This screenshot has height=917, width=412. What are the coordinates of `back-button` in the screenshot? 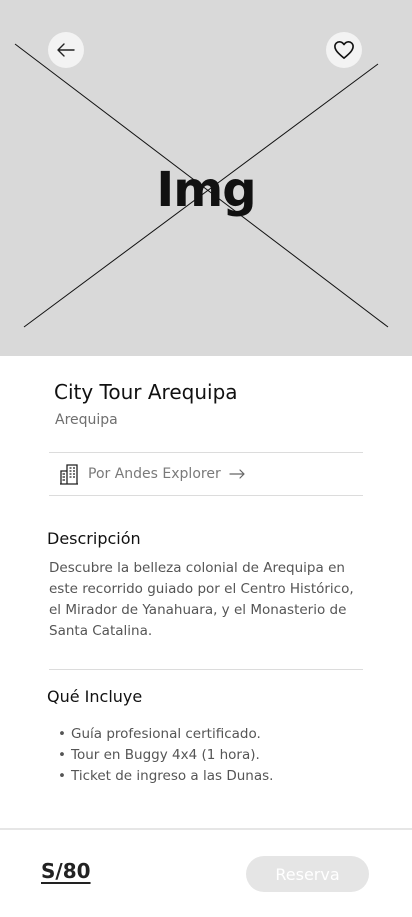 It's located at (66, 50).